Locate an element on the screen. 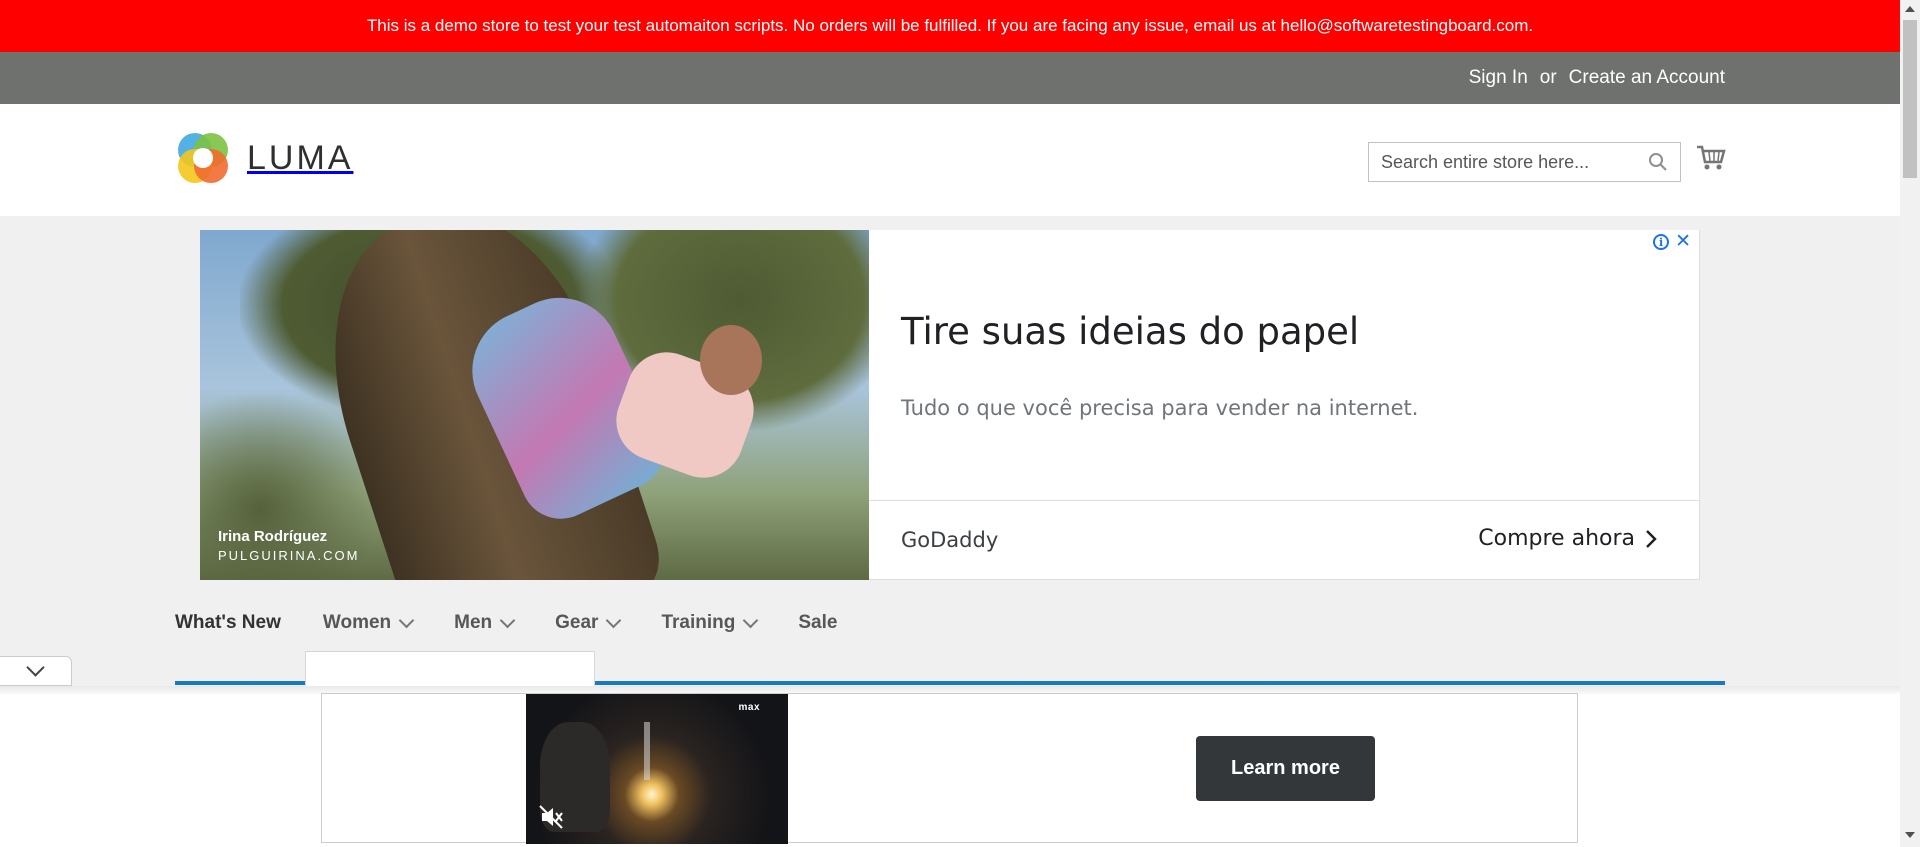  nav-item-training: Training is located at coordinates (710, 623).